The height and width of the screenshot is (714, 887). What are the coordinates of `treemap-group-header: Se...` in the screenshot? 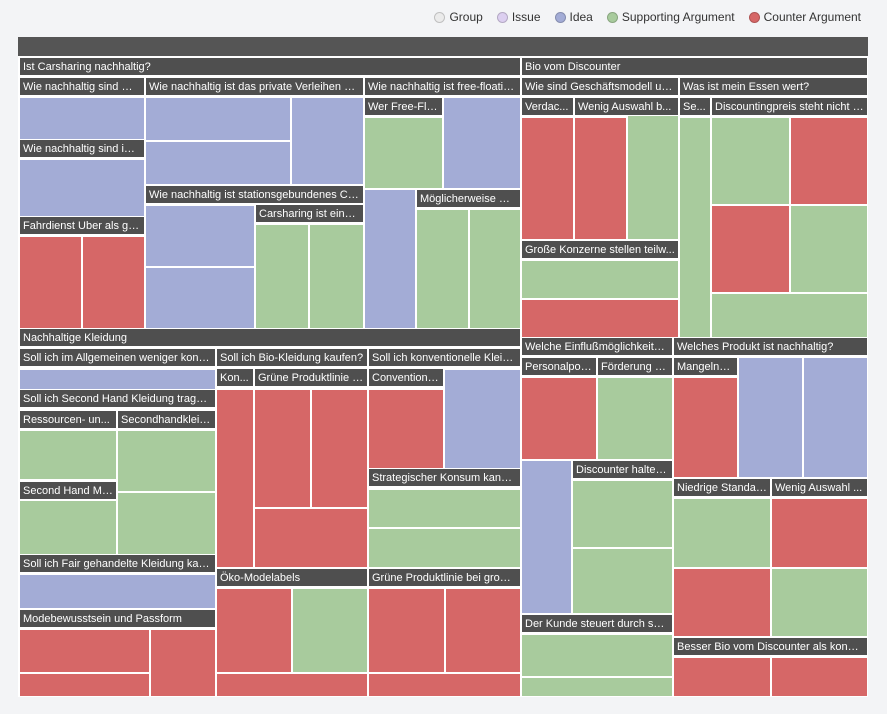 It's located at (695, 106).